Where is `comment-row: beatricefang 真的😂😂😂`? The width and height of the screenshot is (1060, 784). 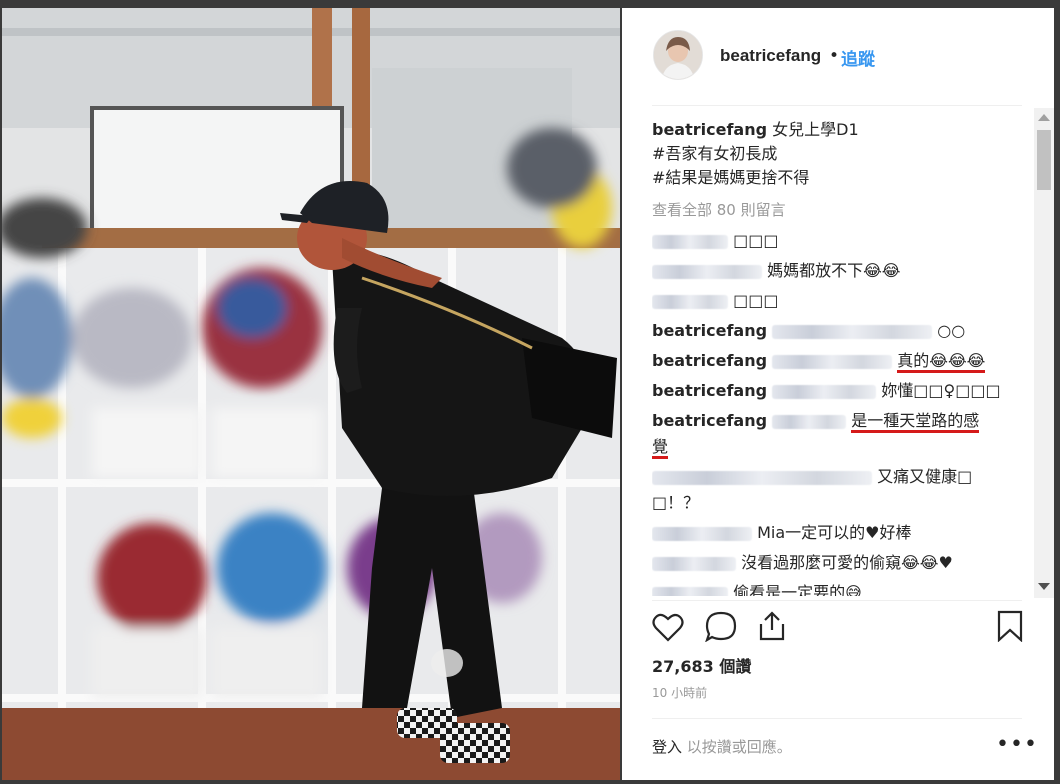 comment-row: beatricefang 真的😂😂😂 is located at coordinates (852, 361).